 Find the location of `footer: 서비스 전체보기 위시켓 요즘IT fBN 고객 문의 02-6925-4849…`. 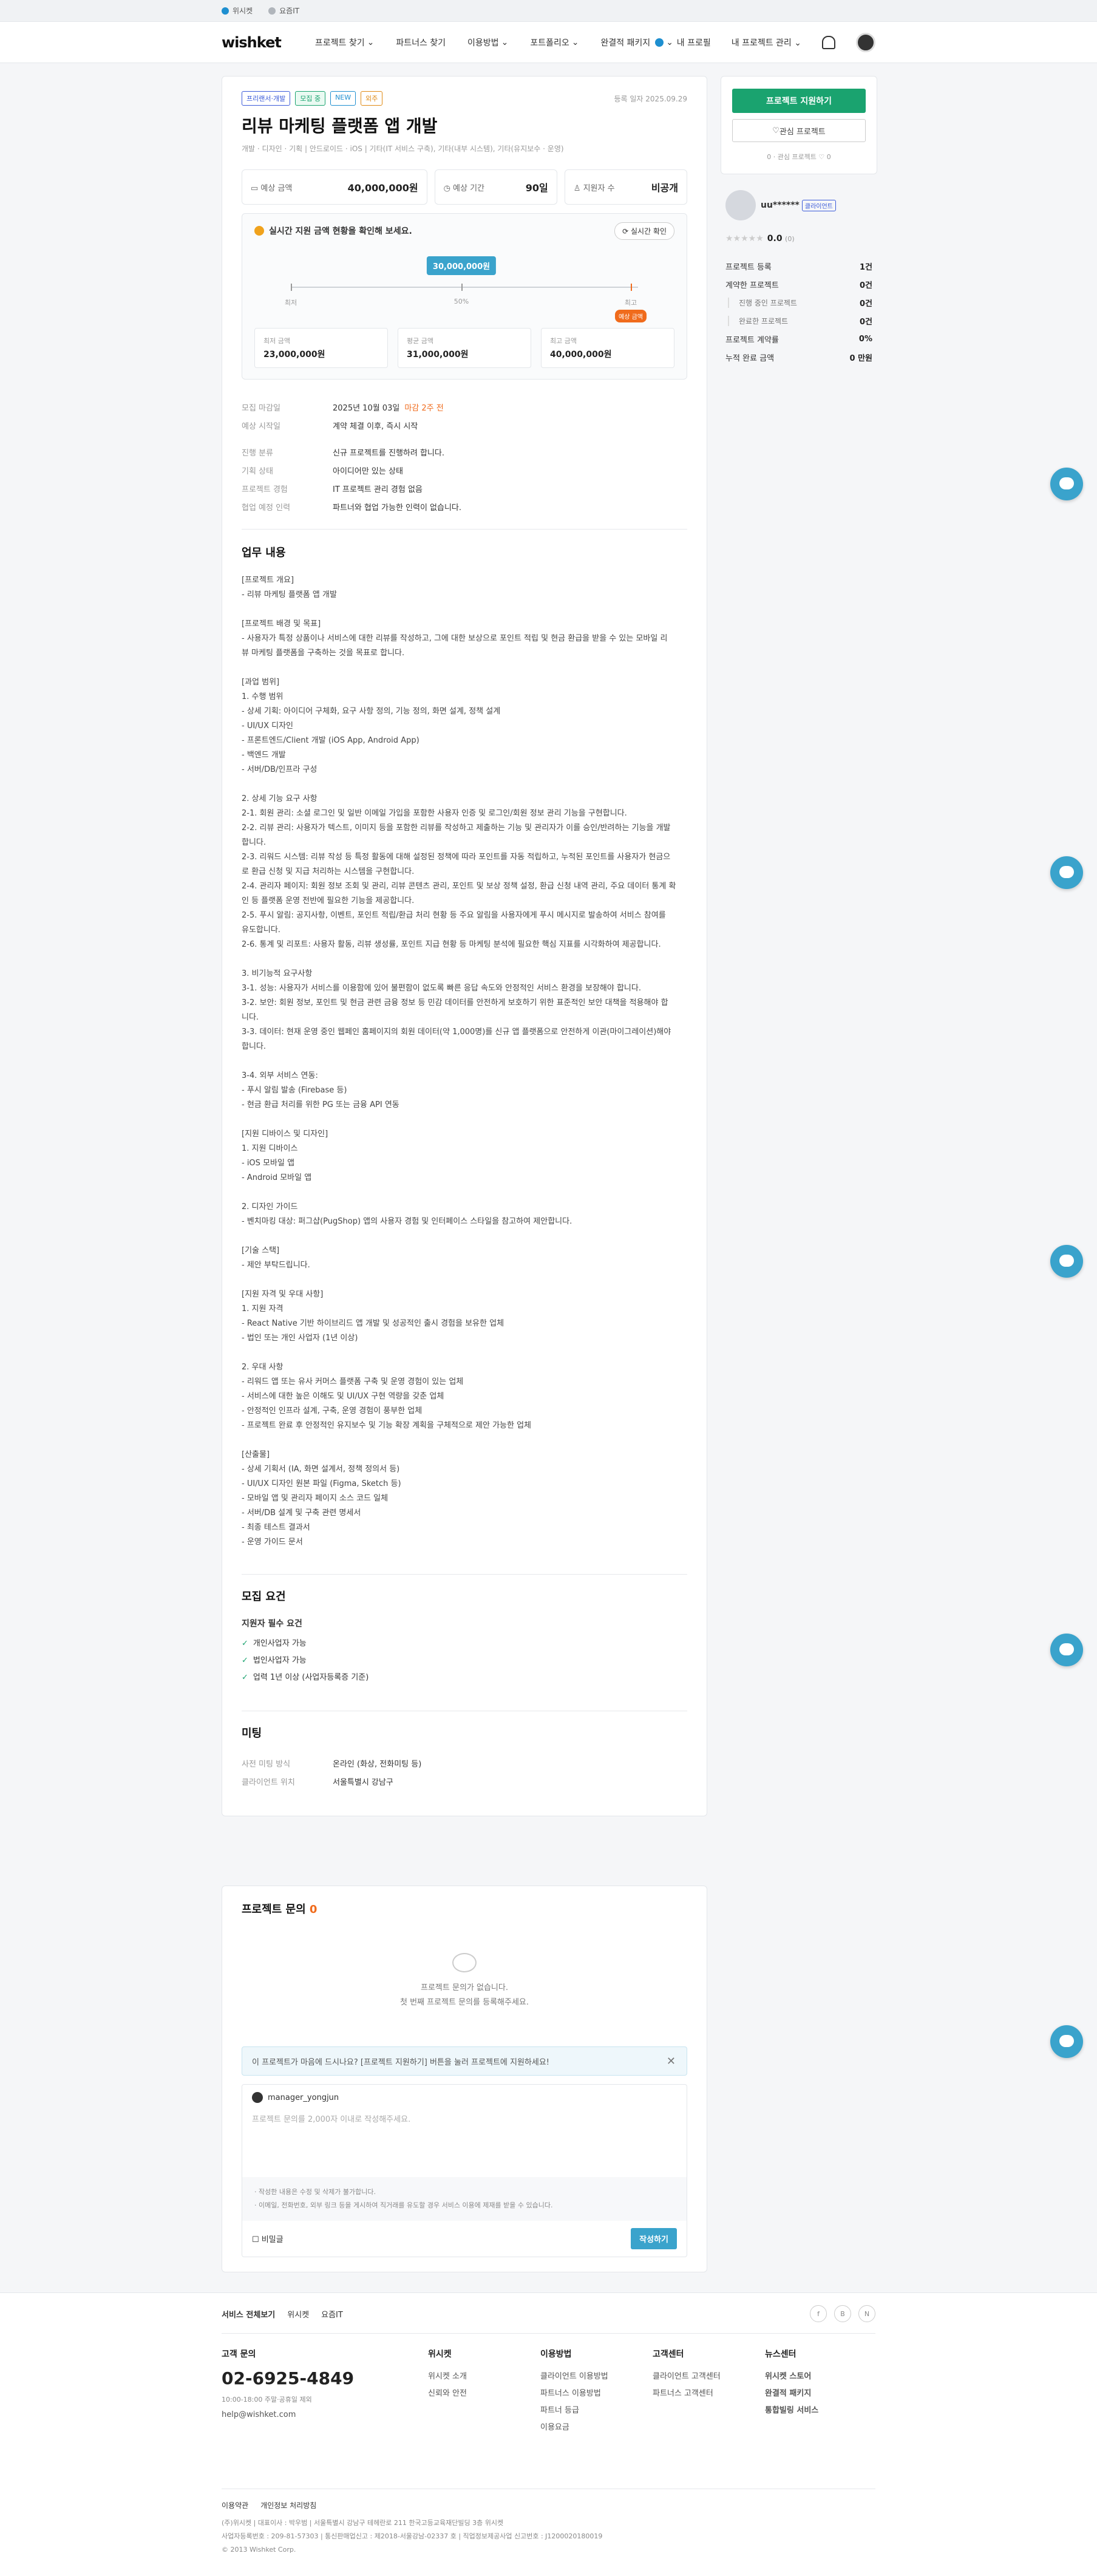

footer: 서비스 전체보기 위시켓 요즘IT fBN 고객 문의 02-6925-4849… is located at coordinates (548, 2434).